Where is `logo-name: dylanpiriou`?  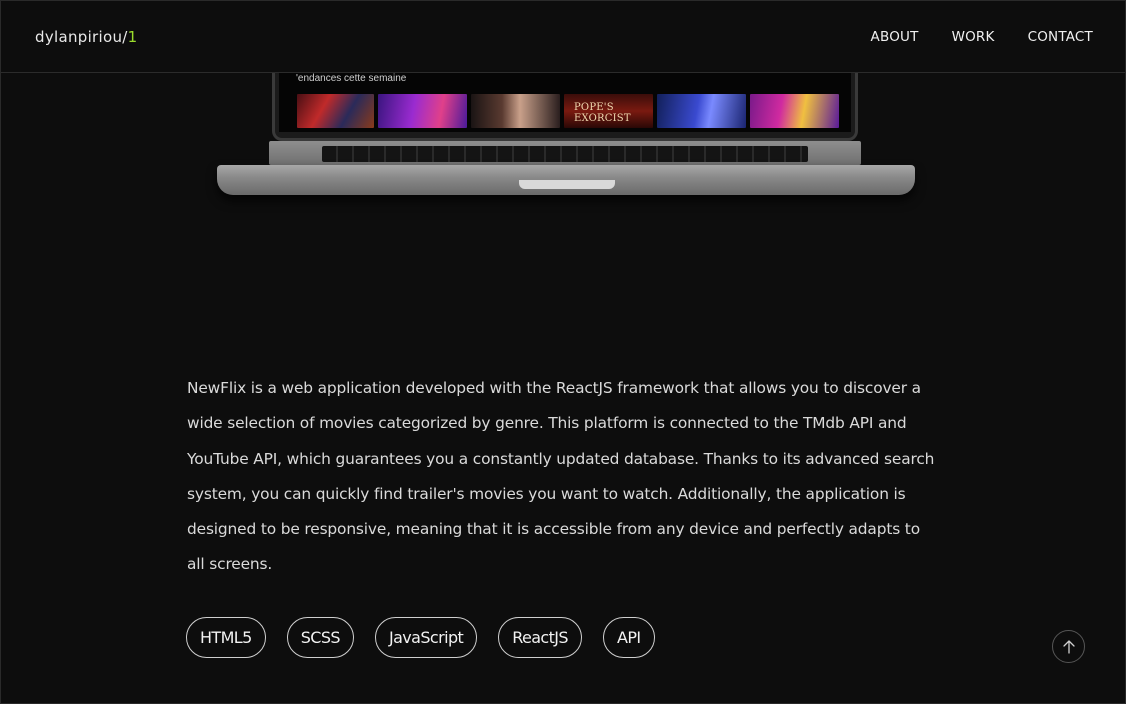 logo-name: dylanpiriou is located at coordinates (79, 36).